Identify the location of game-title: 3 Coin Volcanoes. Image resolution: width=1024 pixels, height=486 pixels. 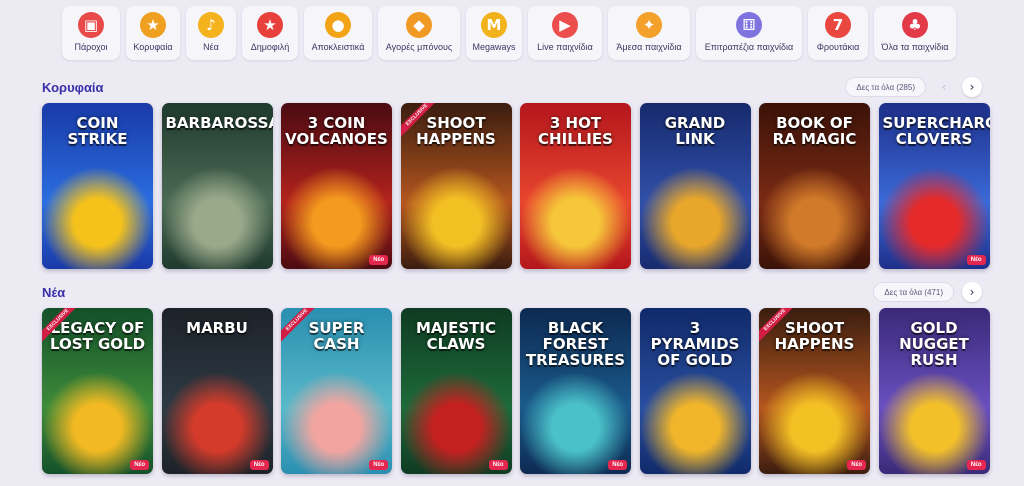
(336, 131).